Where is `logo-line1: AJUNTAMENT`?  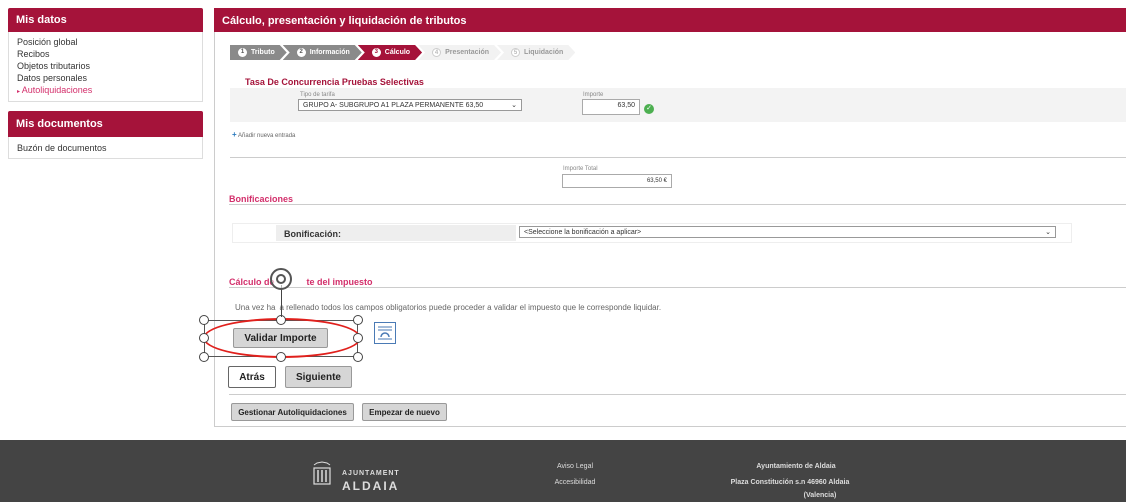 logo-line1: AJUNTAMENT is located at coordinates (371, 473).